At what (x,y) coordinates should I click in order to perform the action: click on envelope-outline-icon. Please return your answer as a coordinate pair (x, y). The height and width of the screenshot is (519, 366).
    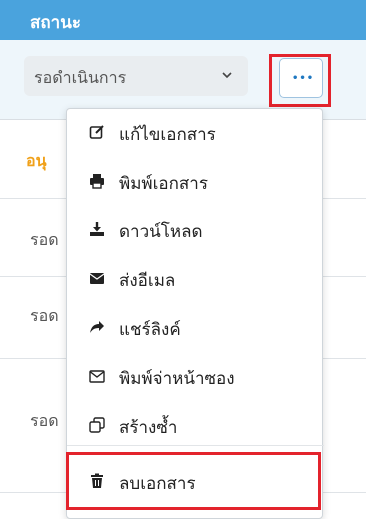
    Looking at the image, I should click on (97, 376).